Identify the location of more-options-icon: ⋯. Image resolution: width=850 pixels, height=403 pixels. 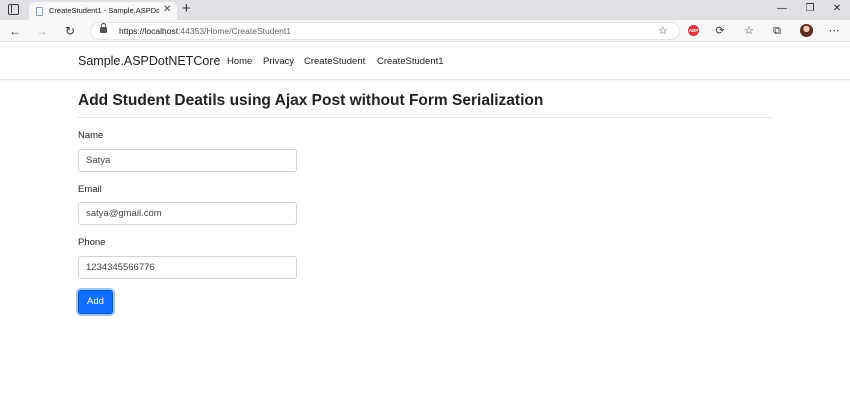
(834, 31).